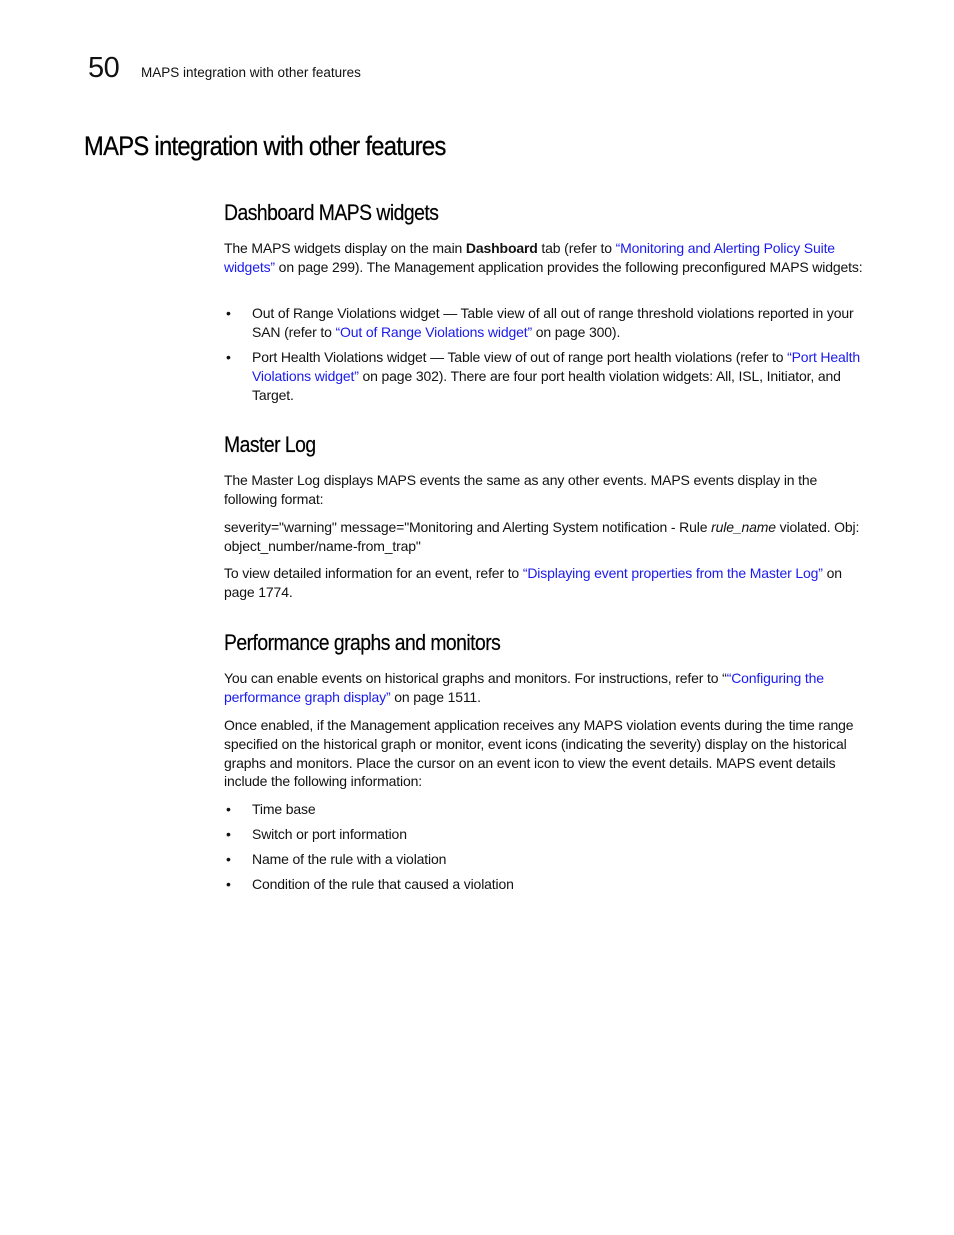 This screenshot has height=1235, width=954. What do you see at coordinates (104, 68) in the screenshot?
I see `chapter-number: 50` at bounding box center [104, 68].